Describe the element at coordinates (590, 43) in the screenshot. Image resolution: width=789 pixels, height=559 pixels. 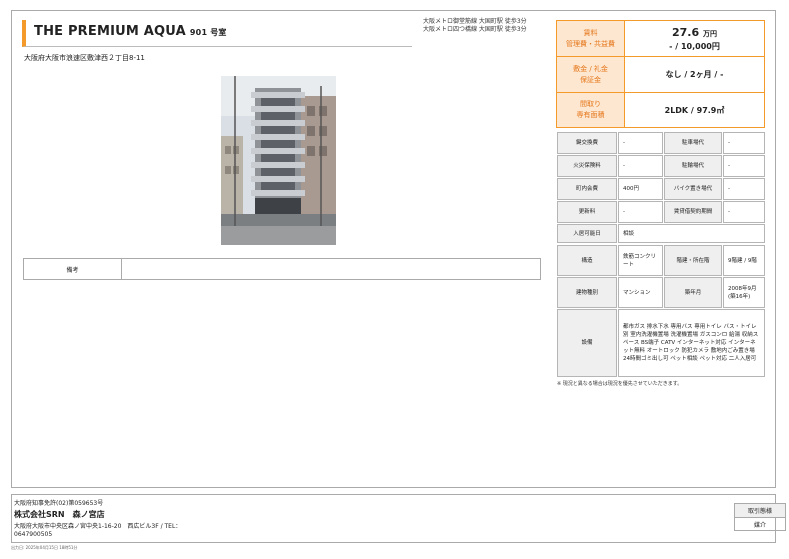
I see `rent-label-sub: 管理費・共益費` at that location.